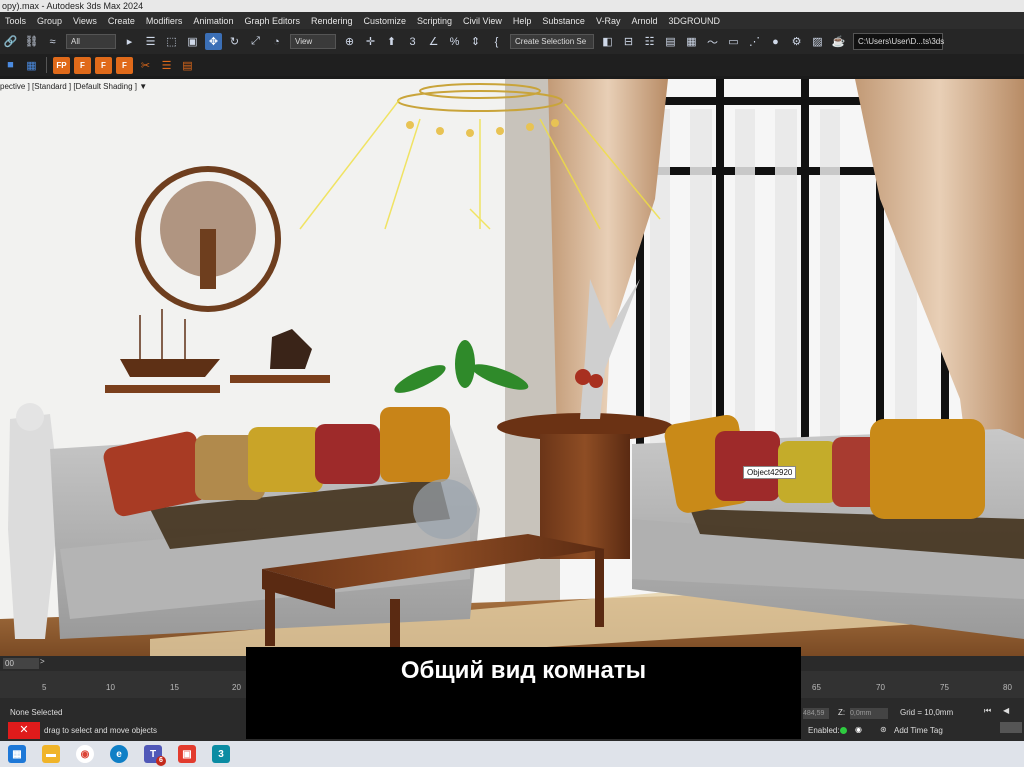  Describe the element at coordinates (433, 41) in the screenshot. I see `angle-snap-icon: ∠` at that location.